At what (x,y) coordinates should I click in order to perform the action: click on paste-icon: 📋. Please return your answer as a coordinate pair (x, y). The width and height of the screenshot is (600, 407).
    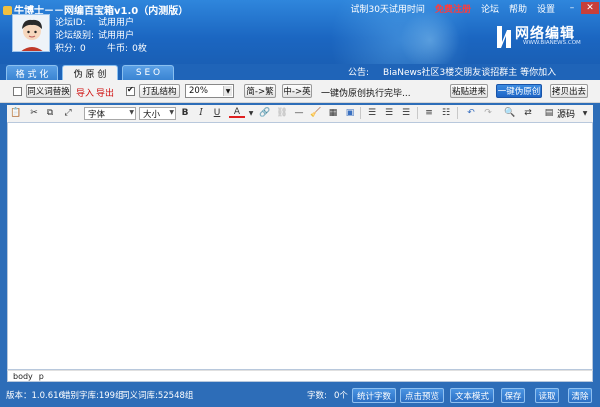
    Looking at the image, I should click on (16, 113).